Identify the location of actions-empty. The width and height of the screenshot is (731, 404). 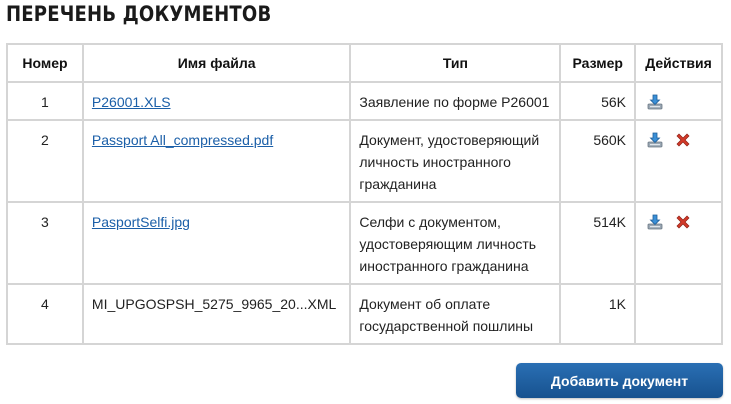
(678, 314).